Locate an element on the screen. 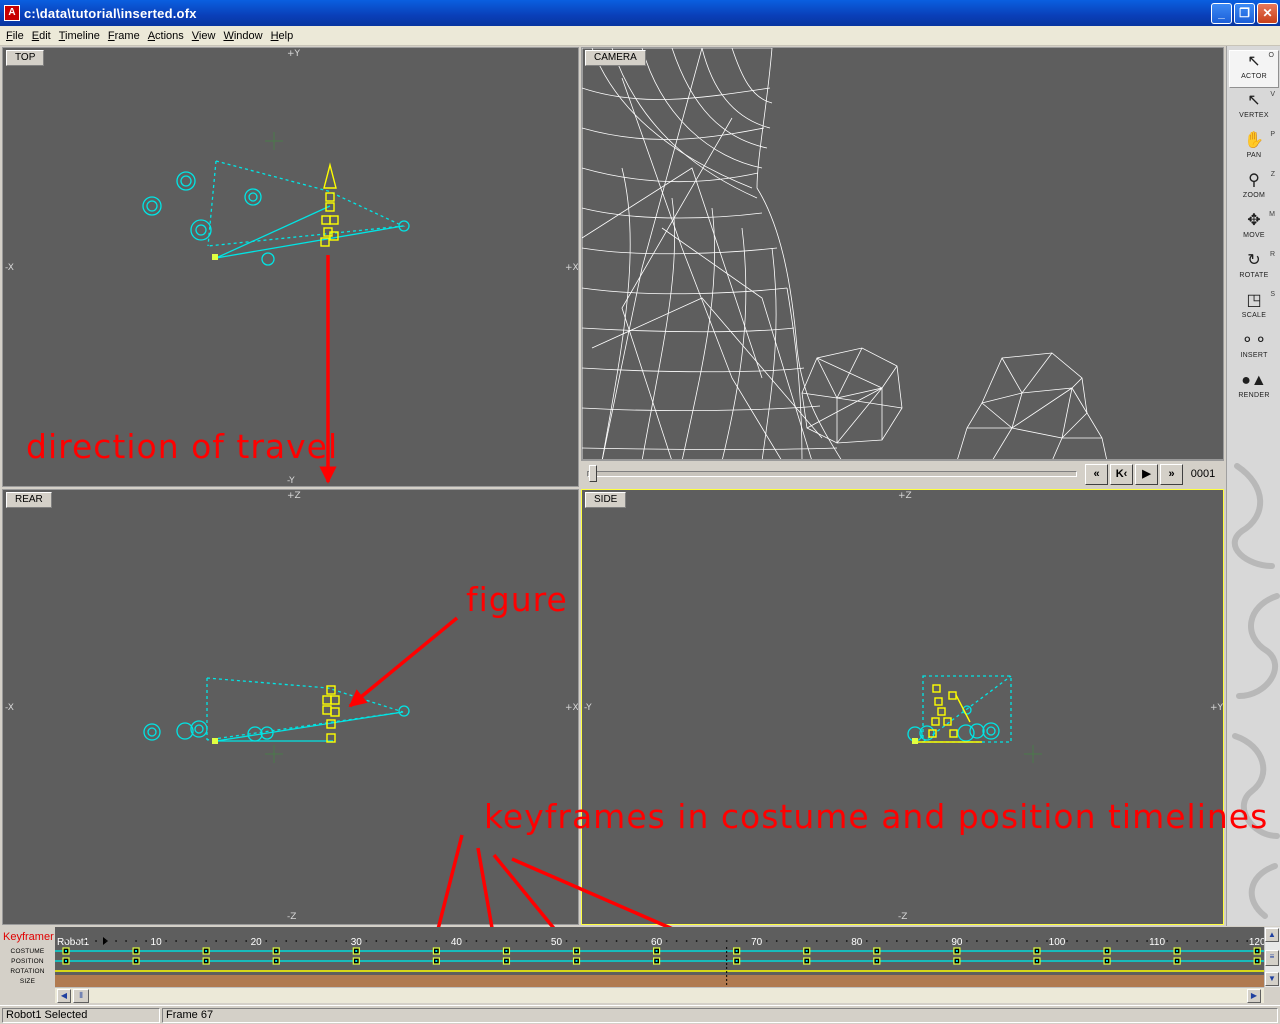  tool-label: MOVE is located at coordinates (1254, 235).